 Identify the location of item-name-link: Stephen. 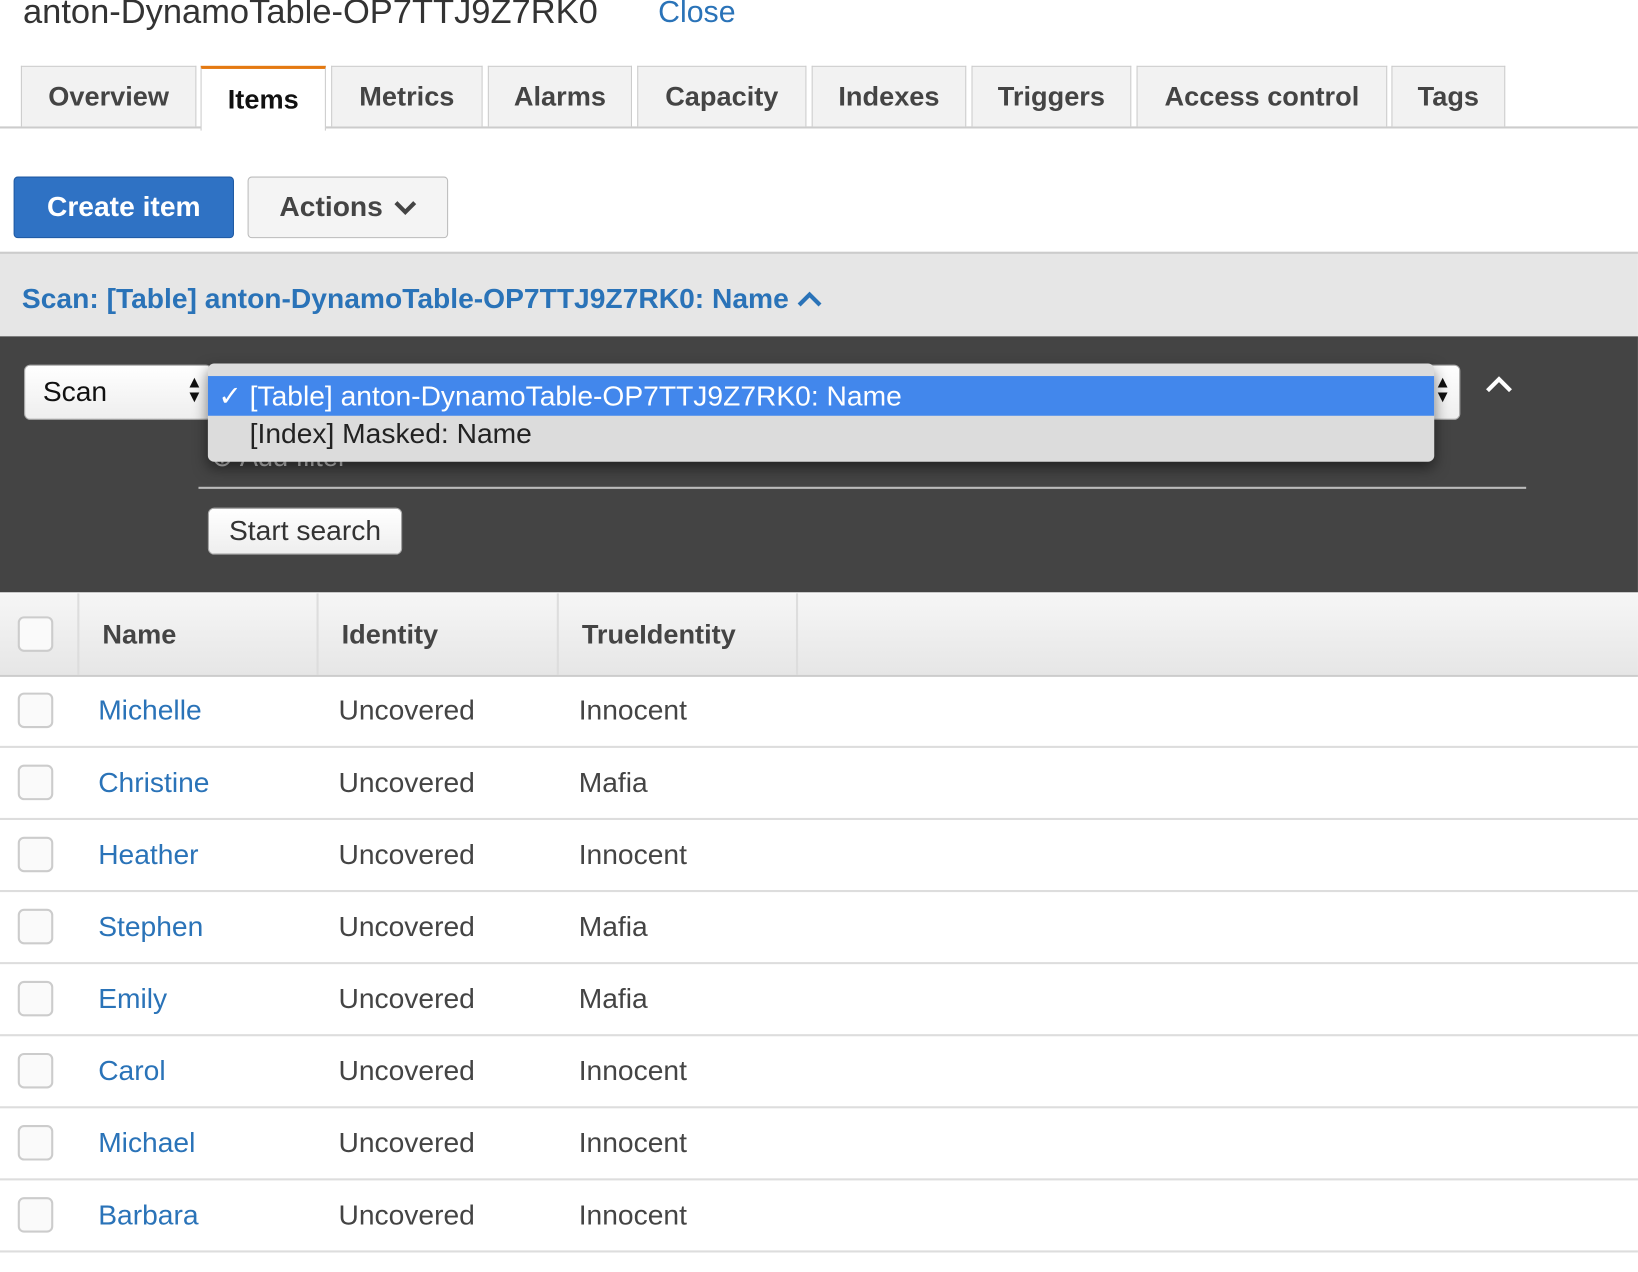
(150, 926).